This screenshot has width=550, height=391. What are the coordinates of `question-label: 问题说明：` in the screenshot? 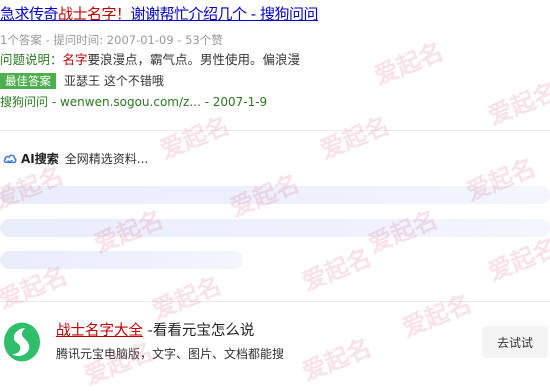 It's located at (31, 59).